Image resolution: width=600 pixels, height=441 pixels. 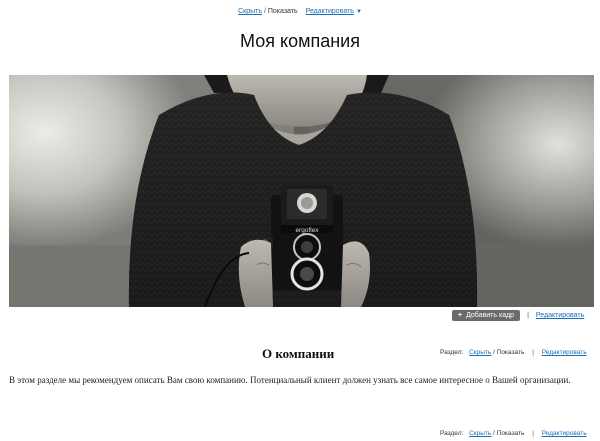 What do you see at coordinates (300, 11) in the screenshot?
I see `top-visibility-controls: Скрыть / Показать Редактировать ▼` at bounding box center [300, 11].